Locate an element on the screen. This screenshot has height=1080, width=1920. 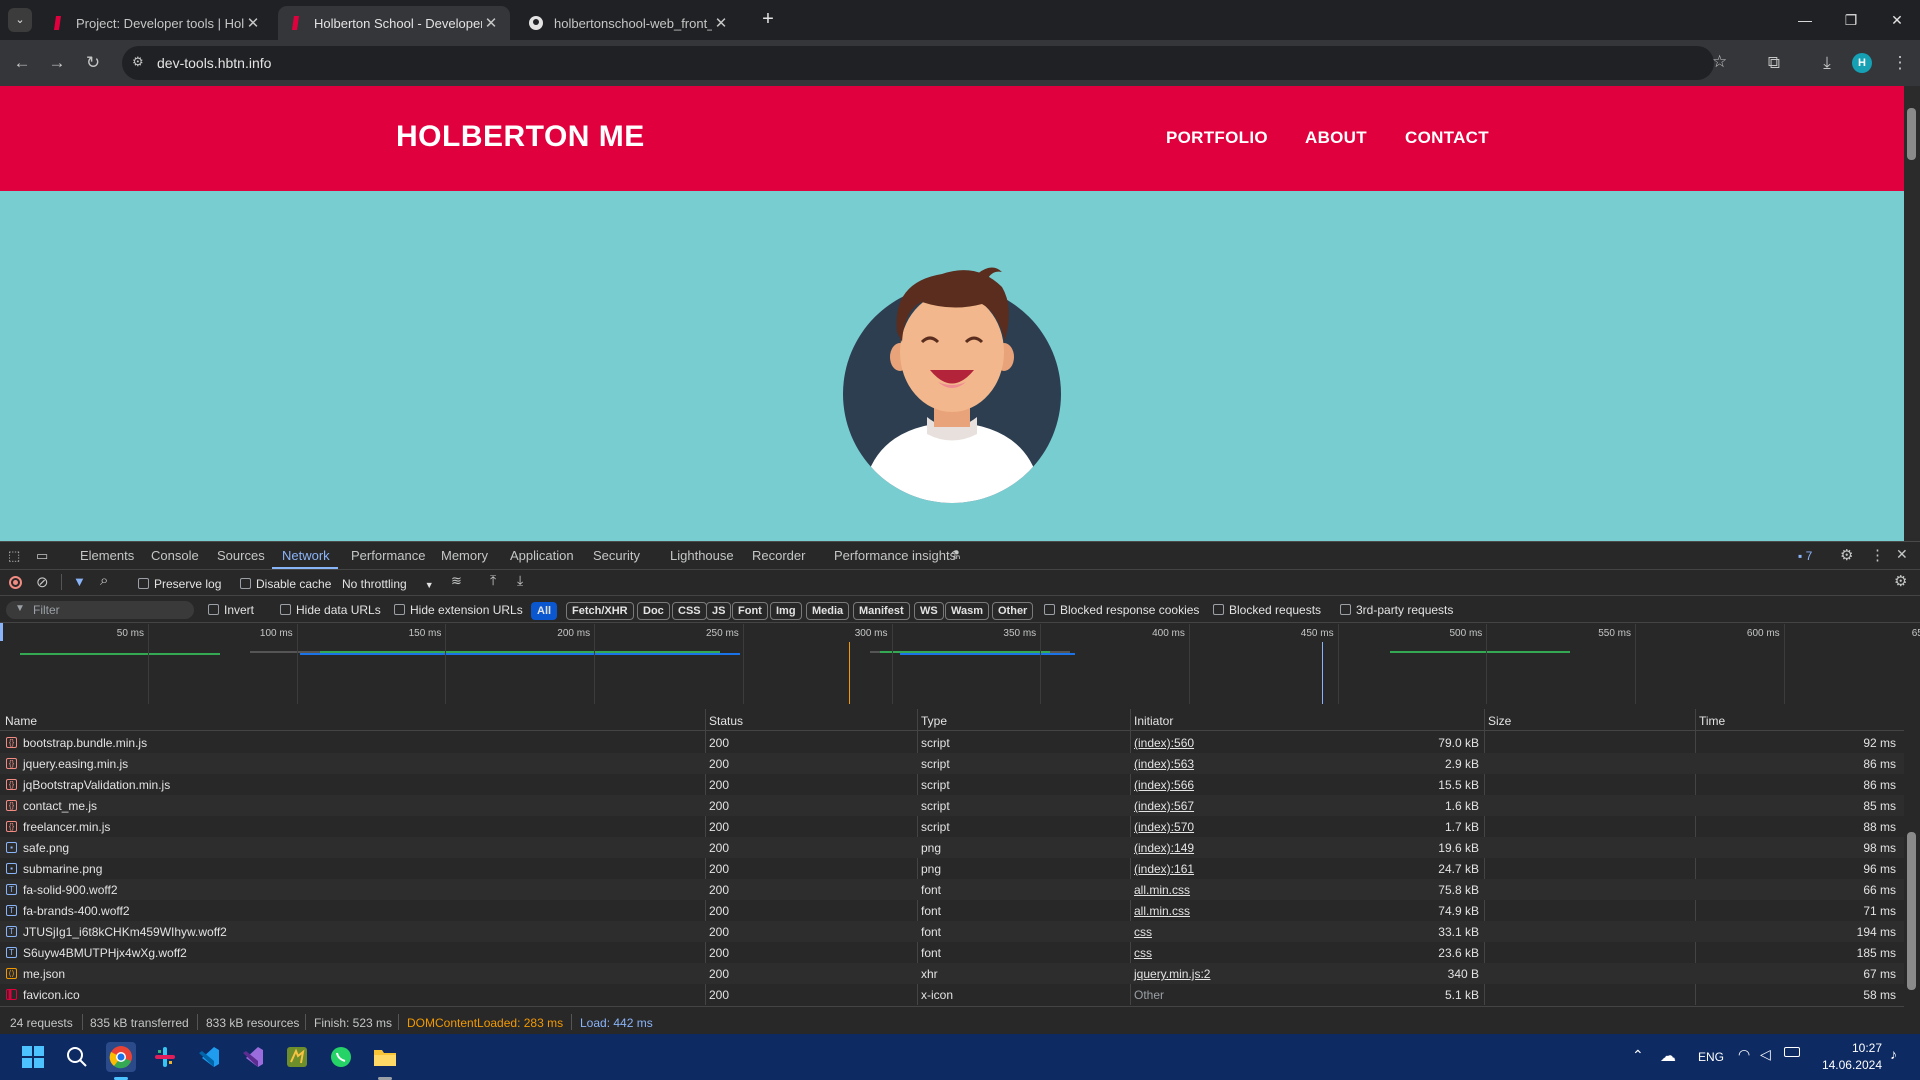
cell-initiator: jquery.min.js:2 is located at coordinates (1172, 974).